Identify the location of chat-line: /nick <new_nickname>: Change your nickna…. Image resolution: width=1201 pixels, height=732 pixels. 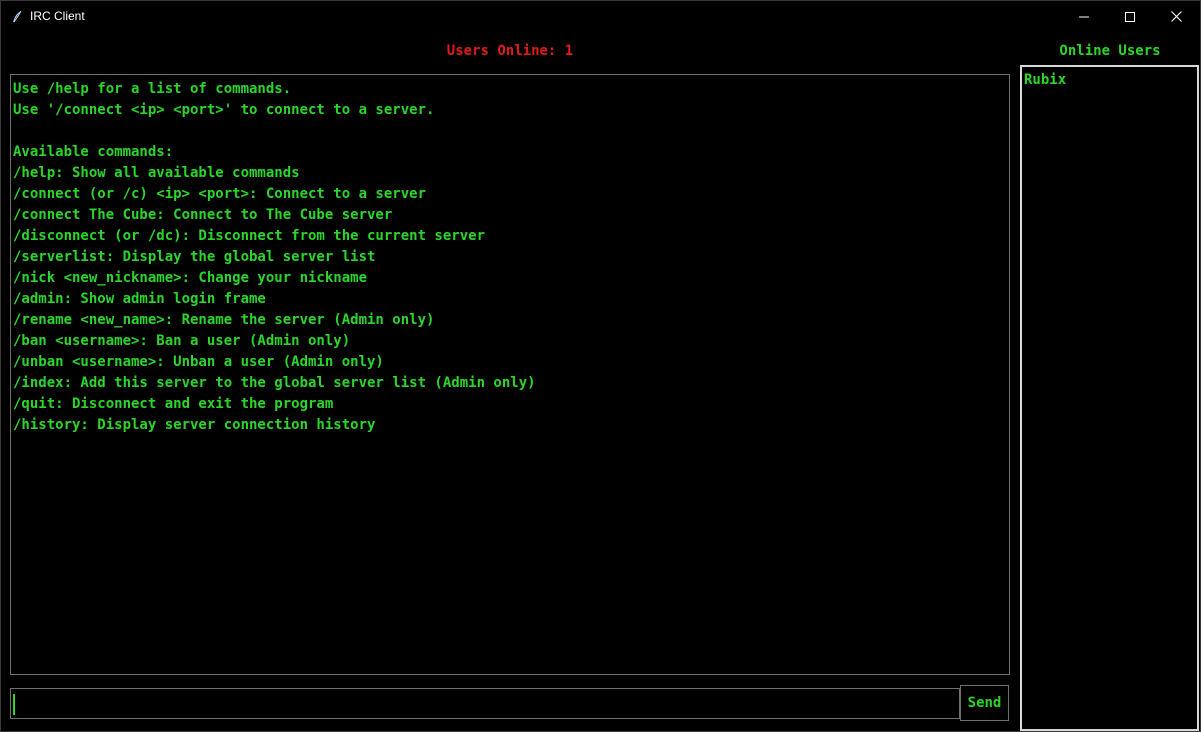
(190, 278).